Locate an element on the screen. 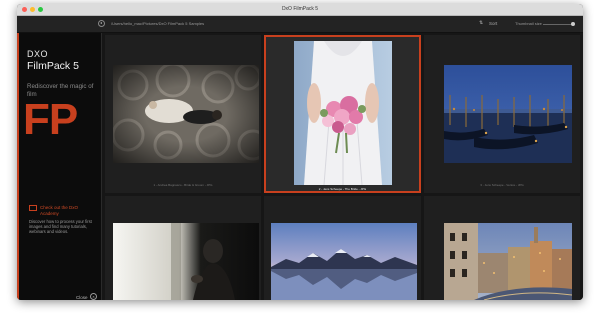  fp-mark: FP is located at coordinates (50, 119).